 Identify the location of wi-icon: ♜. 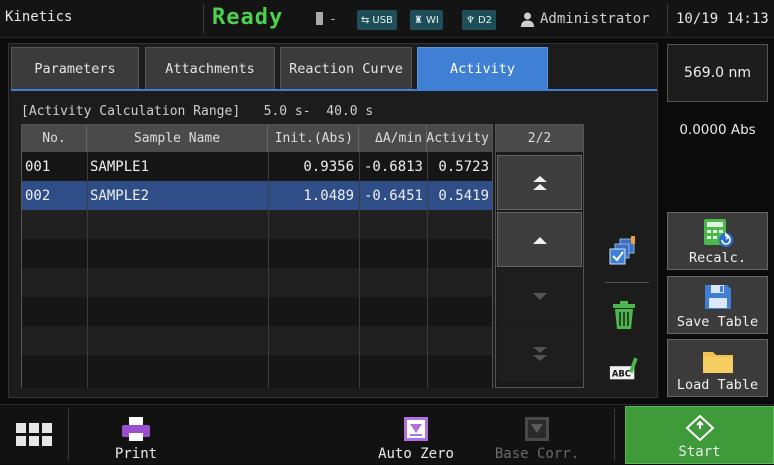
(418, 20).